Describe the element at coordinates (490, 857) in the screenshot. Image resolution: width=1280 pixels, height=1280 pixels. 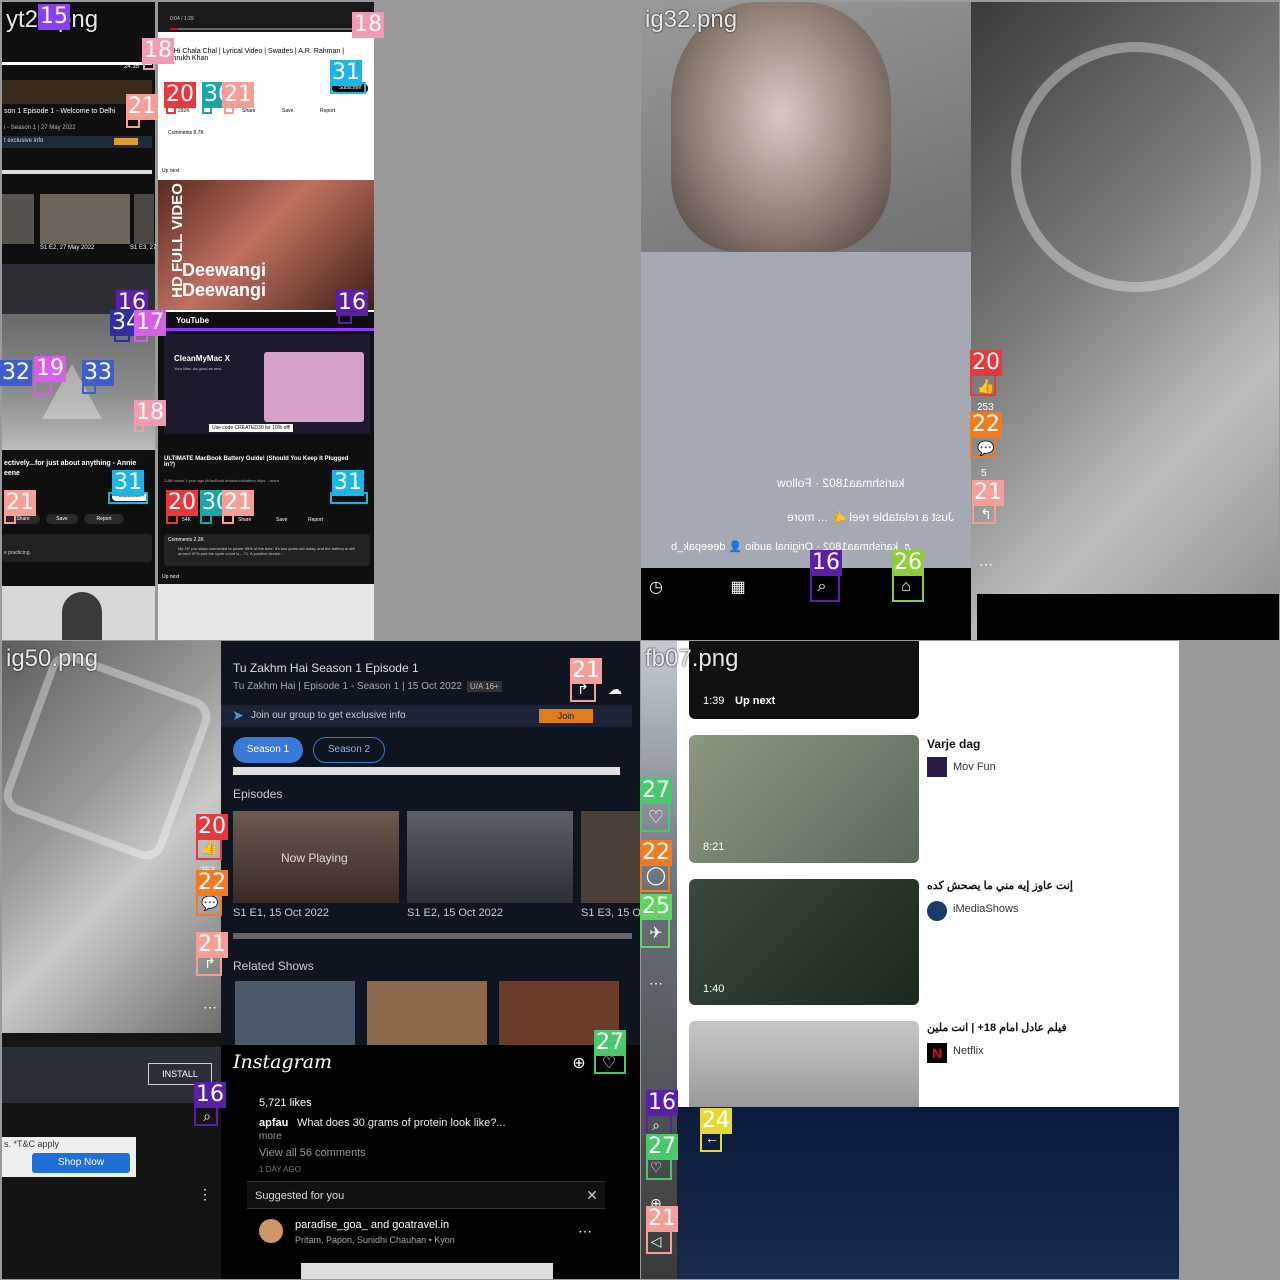
I see `episode2-thumb` at that location.